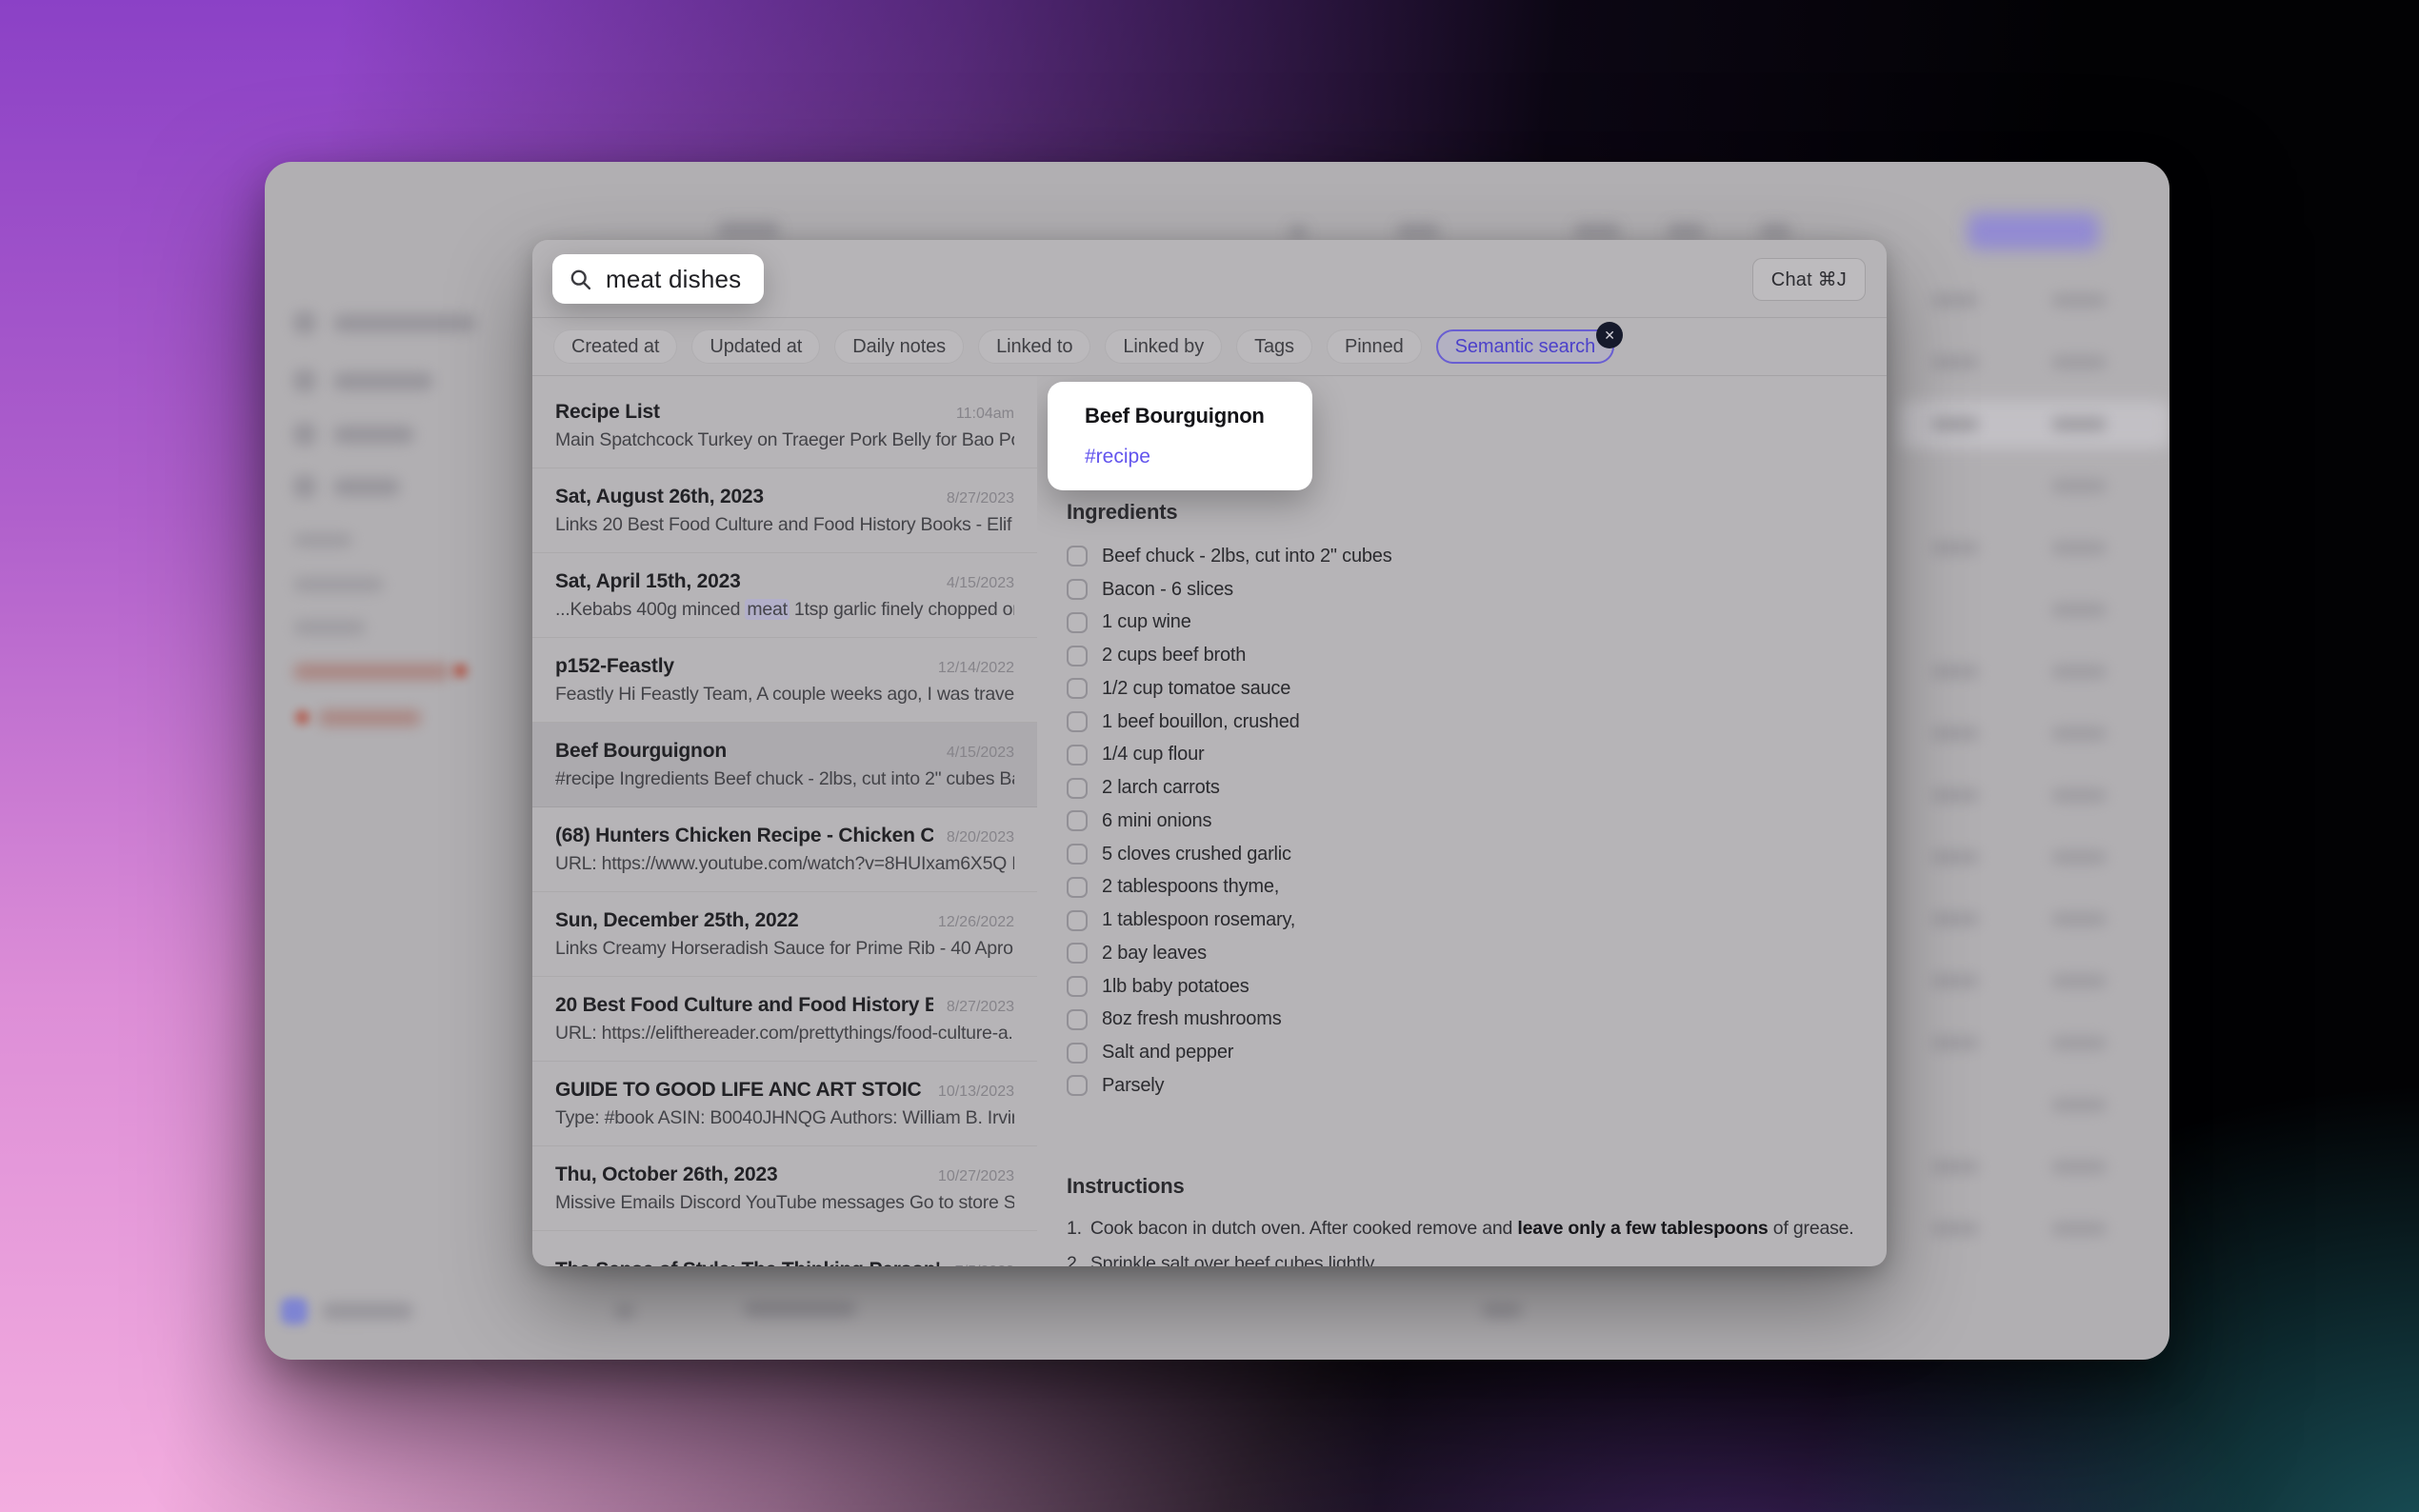  I want to click on note-tag-recipe: #recipe, so click(1180, 457).